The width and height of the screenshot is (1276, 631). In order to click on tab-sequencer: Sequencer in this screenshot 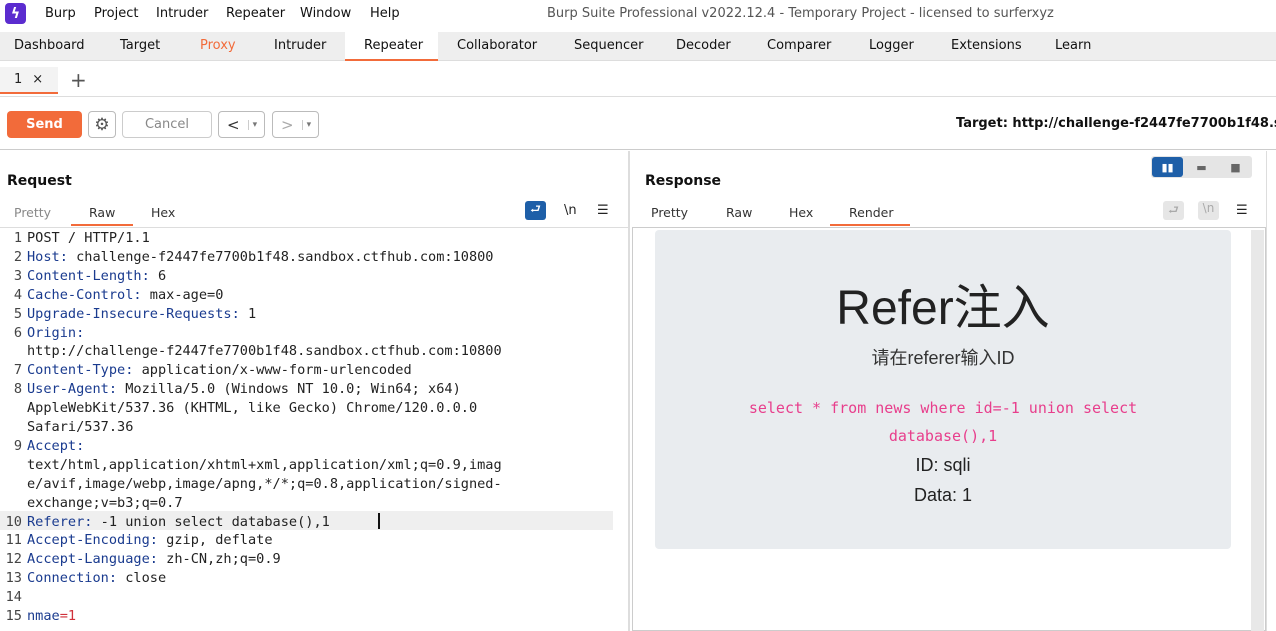, I will do `click(608, 45)`.